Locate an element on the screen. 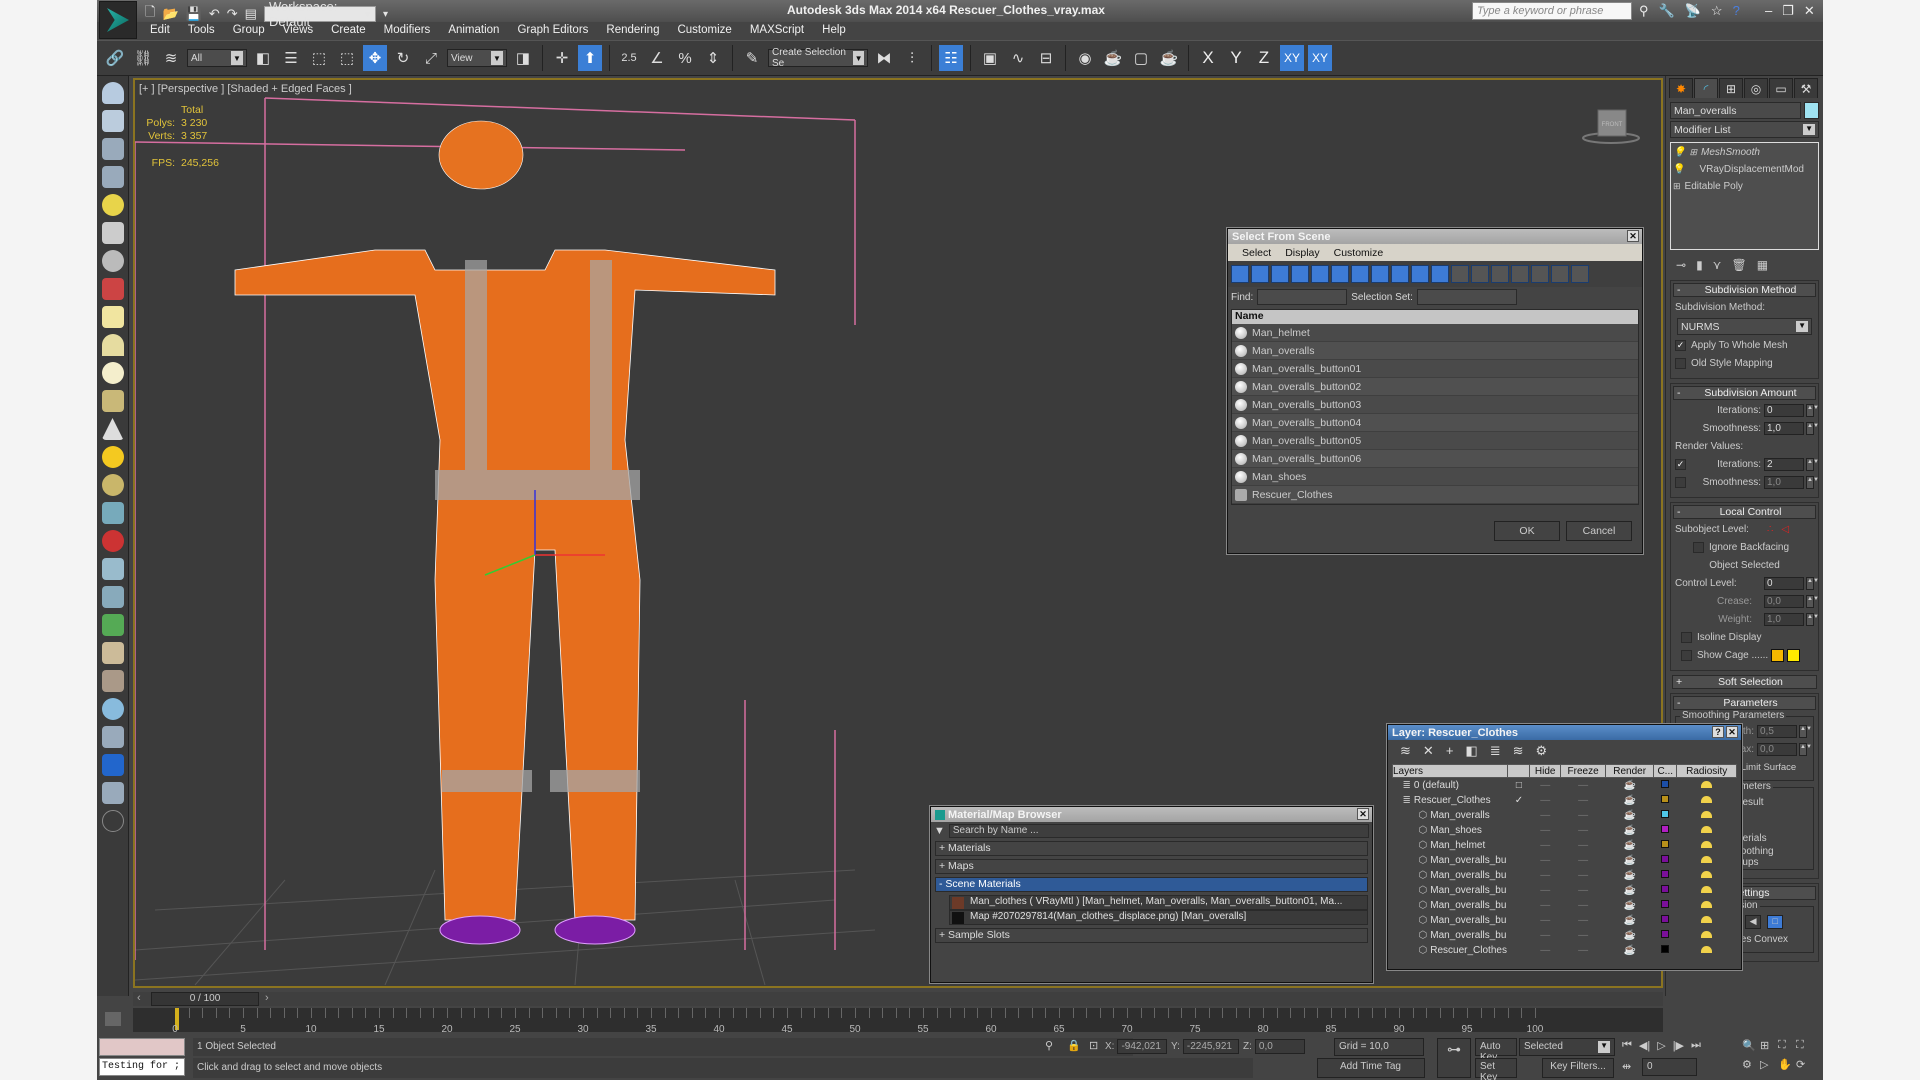 The width and height of the screenshot is (1920, 1080). expand-icon: ⊞ is located at coordinates (1693, 152).